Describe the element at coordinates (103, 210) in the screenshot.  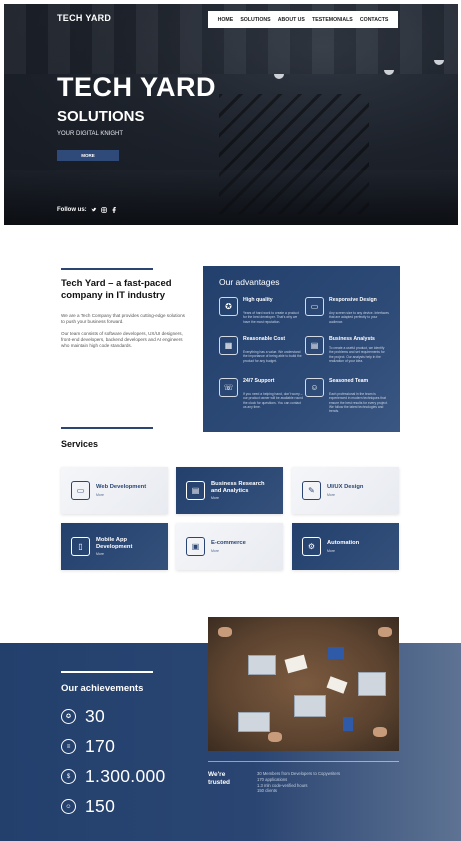
I see `instagram-icon` at that location.